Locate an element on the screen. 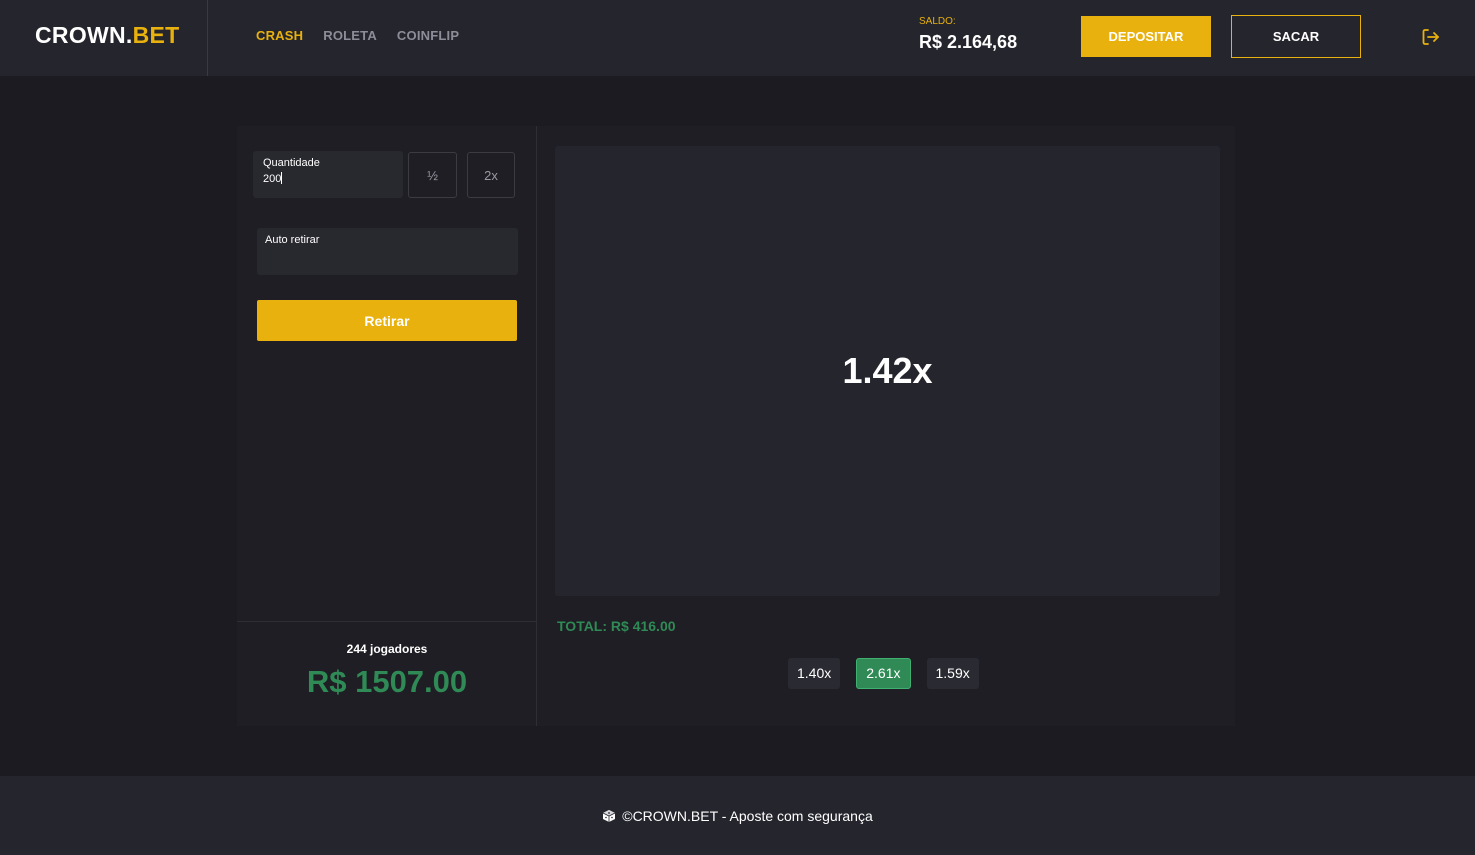  dice-icon is located at coordinates (609, 816).